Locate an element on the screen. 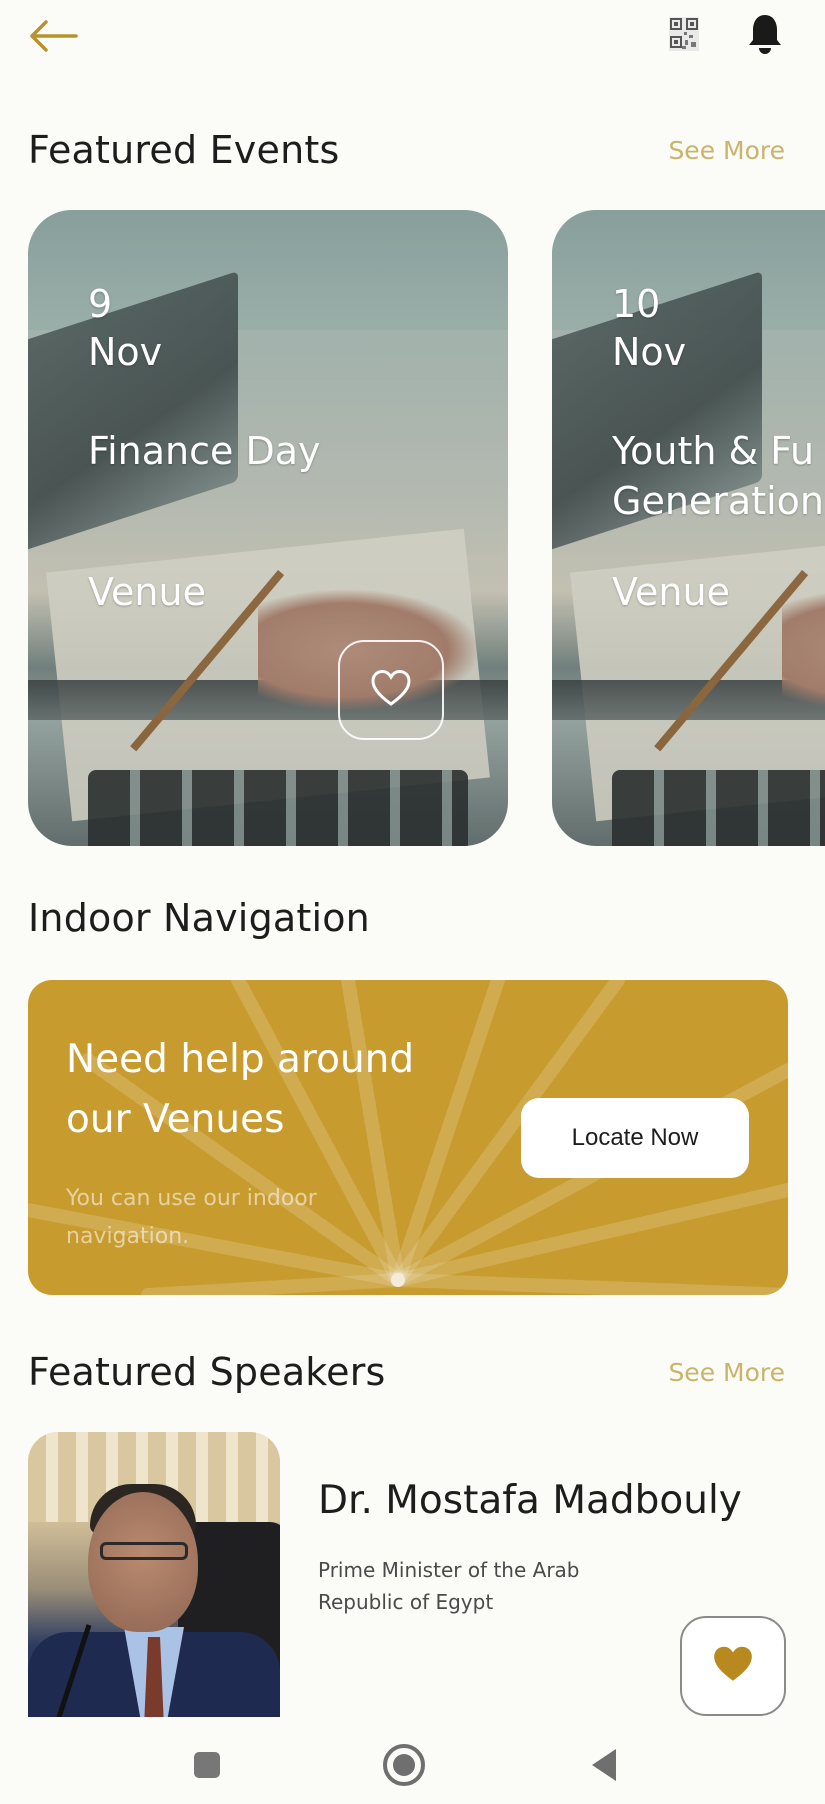 The height and width of the screenshot is (1804, 825). speaker-name: Dr. Mostafa Madbouly is located at coordinates (530, 1500).